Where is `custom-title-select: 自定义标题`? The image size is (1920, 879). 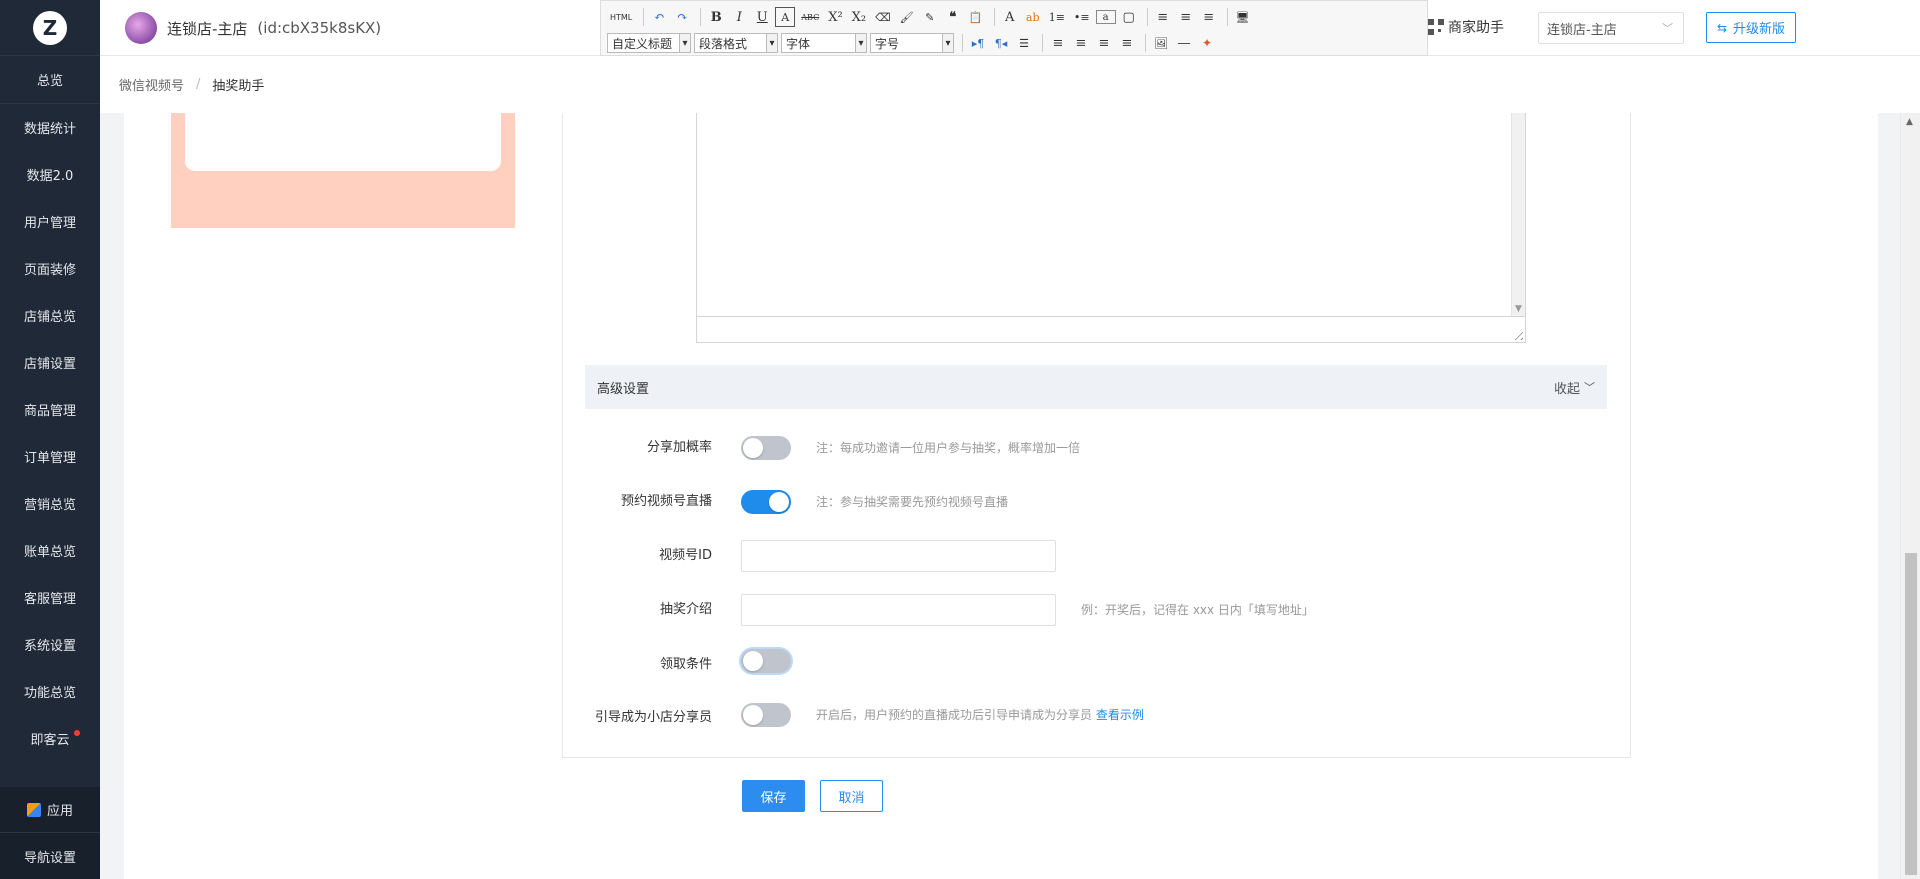
custom-title-select: 自定义标题 is located at coordinates (649, 43).